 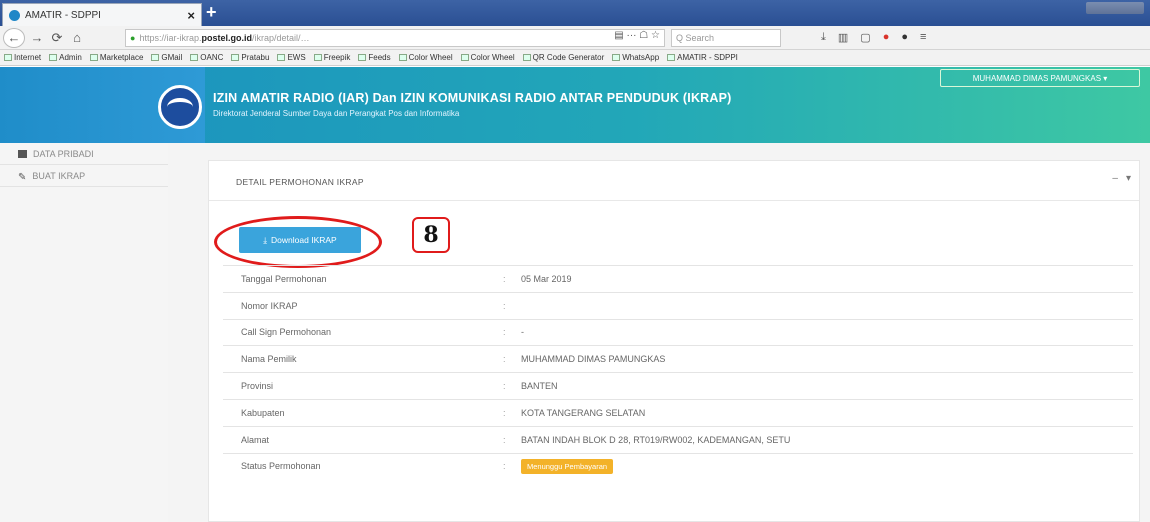 What do you see at coordinates (331, 57) in the screenshot?
I see `bookmark-item: Freepik` at bounding box center [331, 57].